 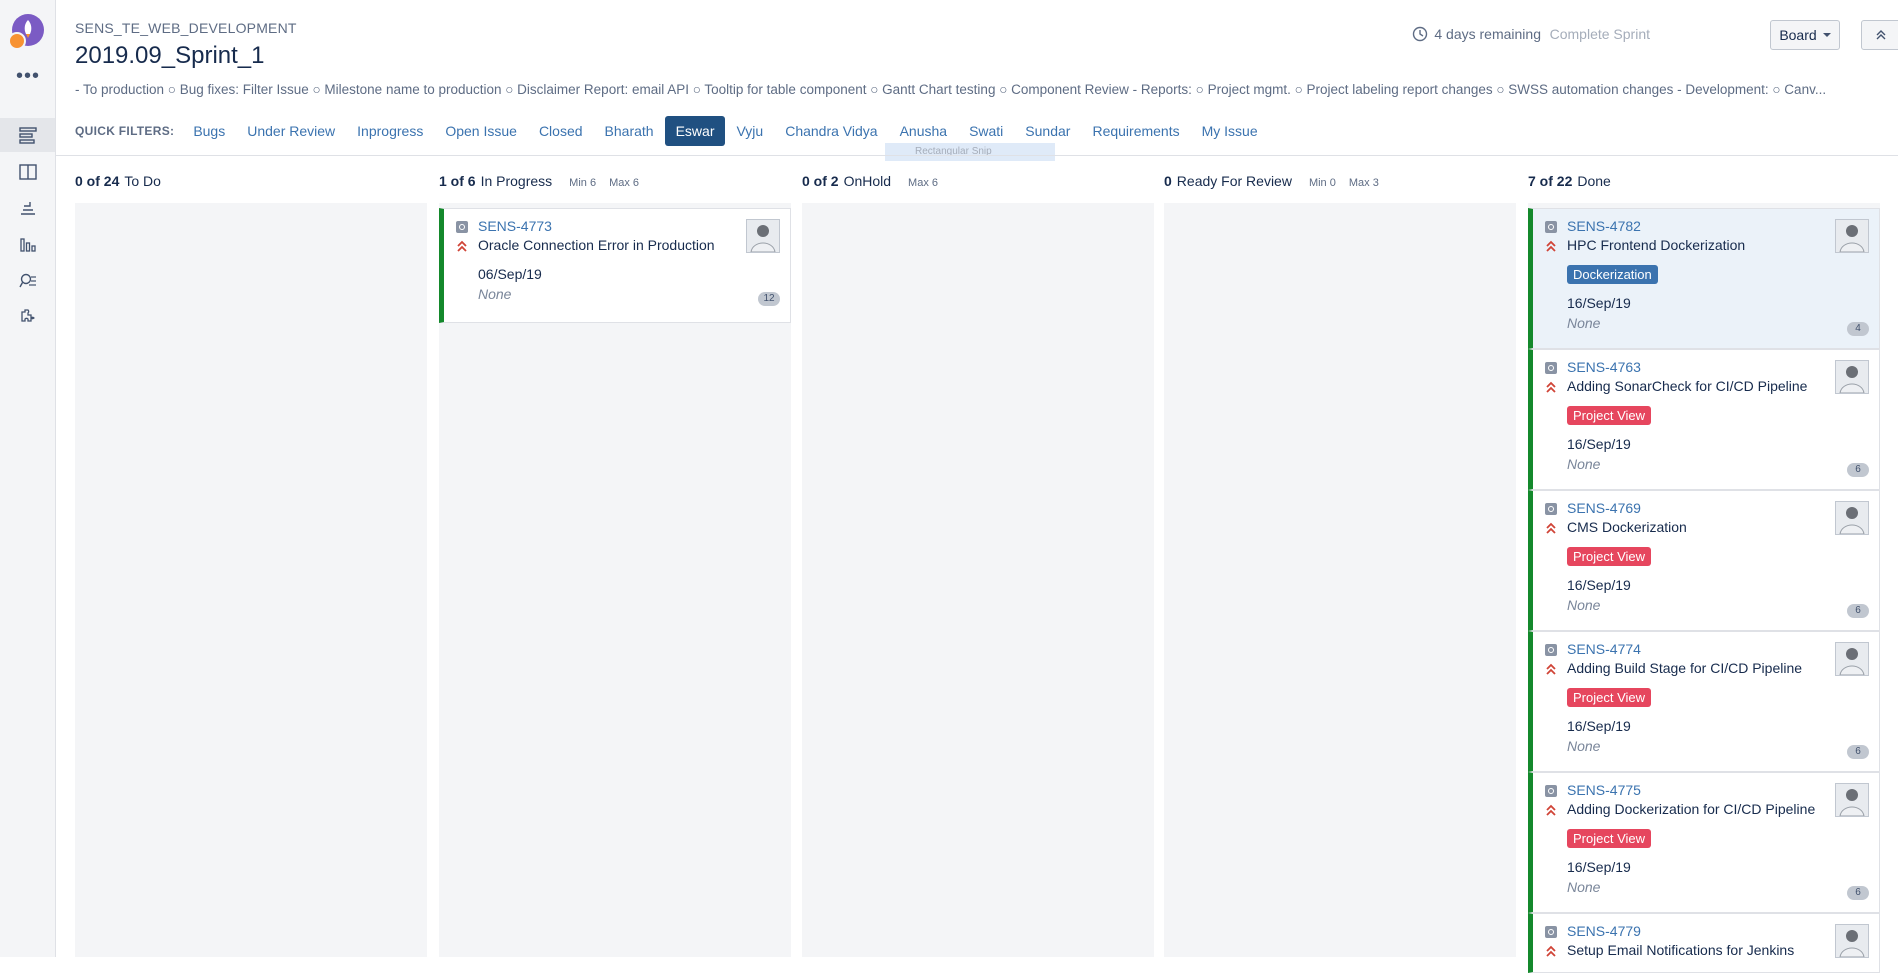 What do you see at coordinates (769, 299) in the screenshot?
I see `story-points-badge: 12` at bounding box center [769, 299].